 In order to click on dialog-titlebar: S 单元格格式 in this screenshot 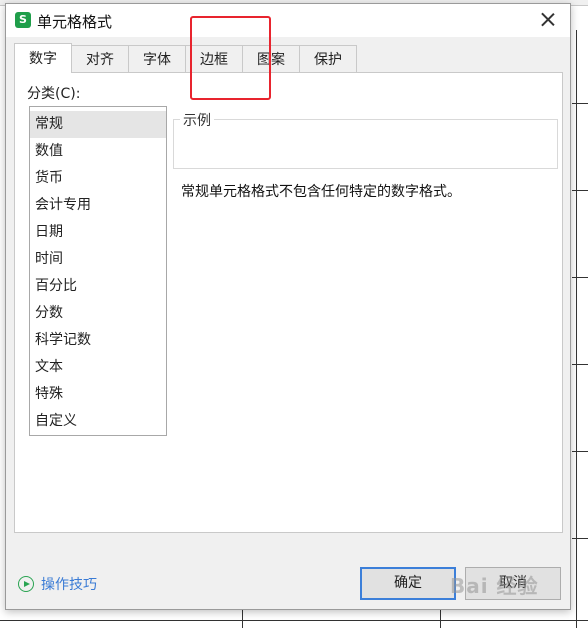, I will do `click(288, 20)`.